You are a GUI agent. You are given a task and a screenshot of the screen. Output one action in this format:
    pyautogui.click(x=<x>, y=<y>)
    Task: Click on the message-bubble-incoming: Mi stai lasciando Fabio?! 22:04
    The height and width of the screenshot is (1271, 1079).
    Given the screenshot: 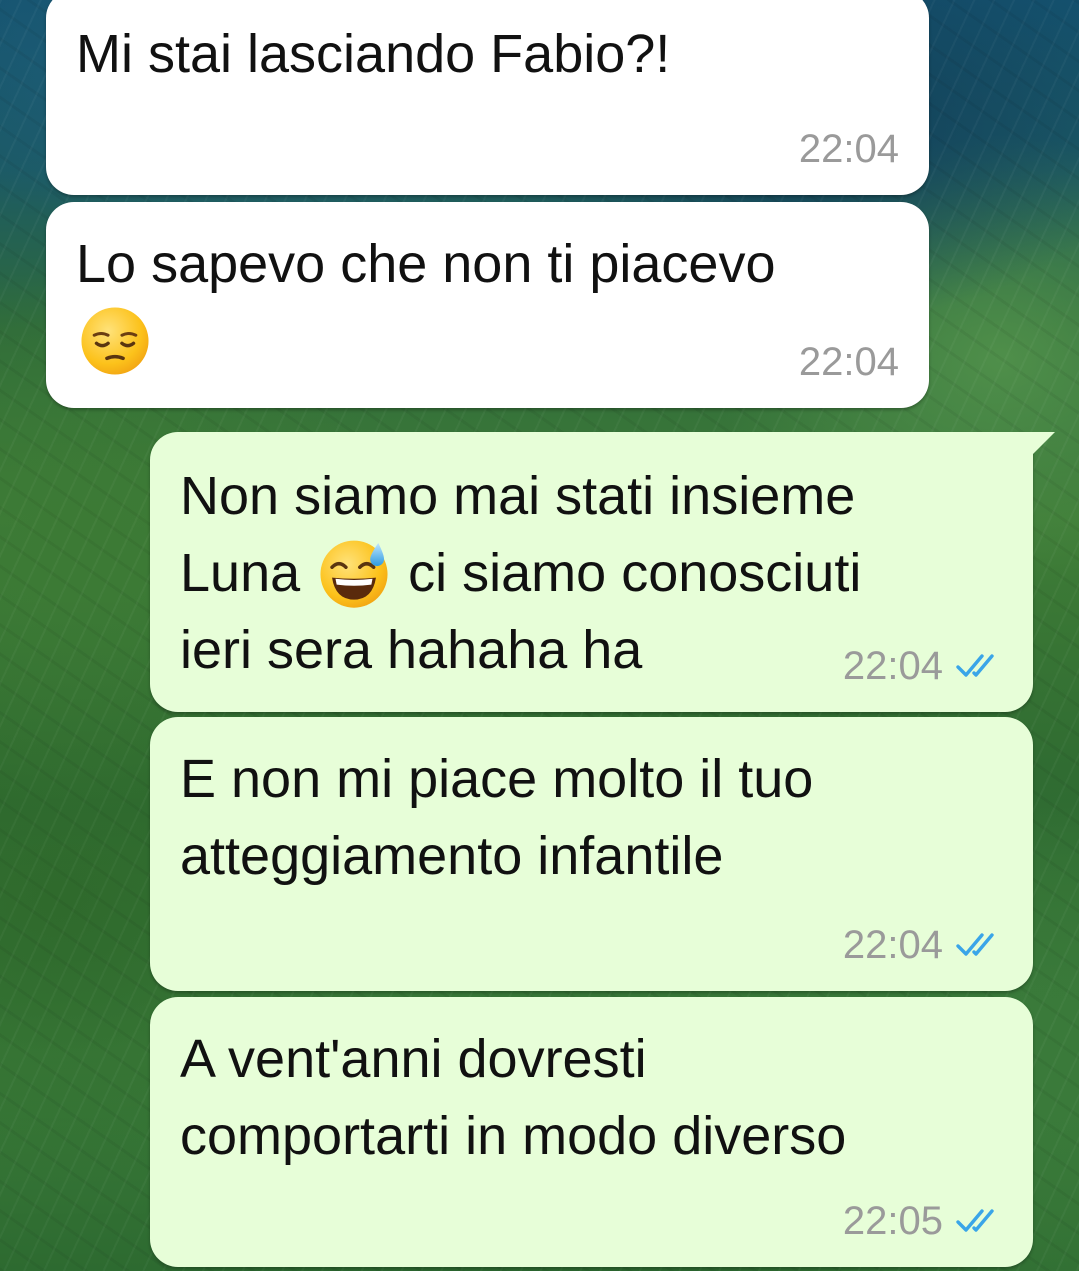 What is the action you would take?
    pyautogui.click(x=487, y=97)
    